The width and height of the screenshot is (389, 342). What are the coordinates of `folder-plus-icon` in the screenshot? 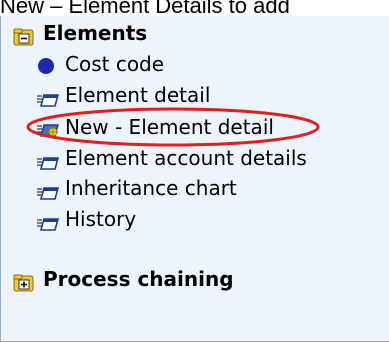 It's located at (24, 285).